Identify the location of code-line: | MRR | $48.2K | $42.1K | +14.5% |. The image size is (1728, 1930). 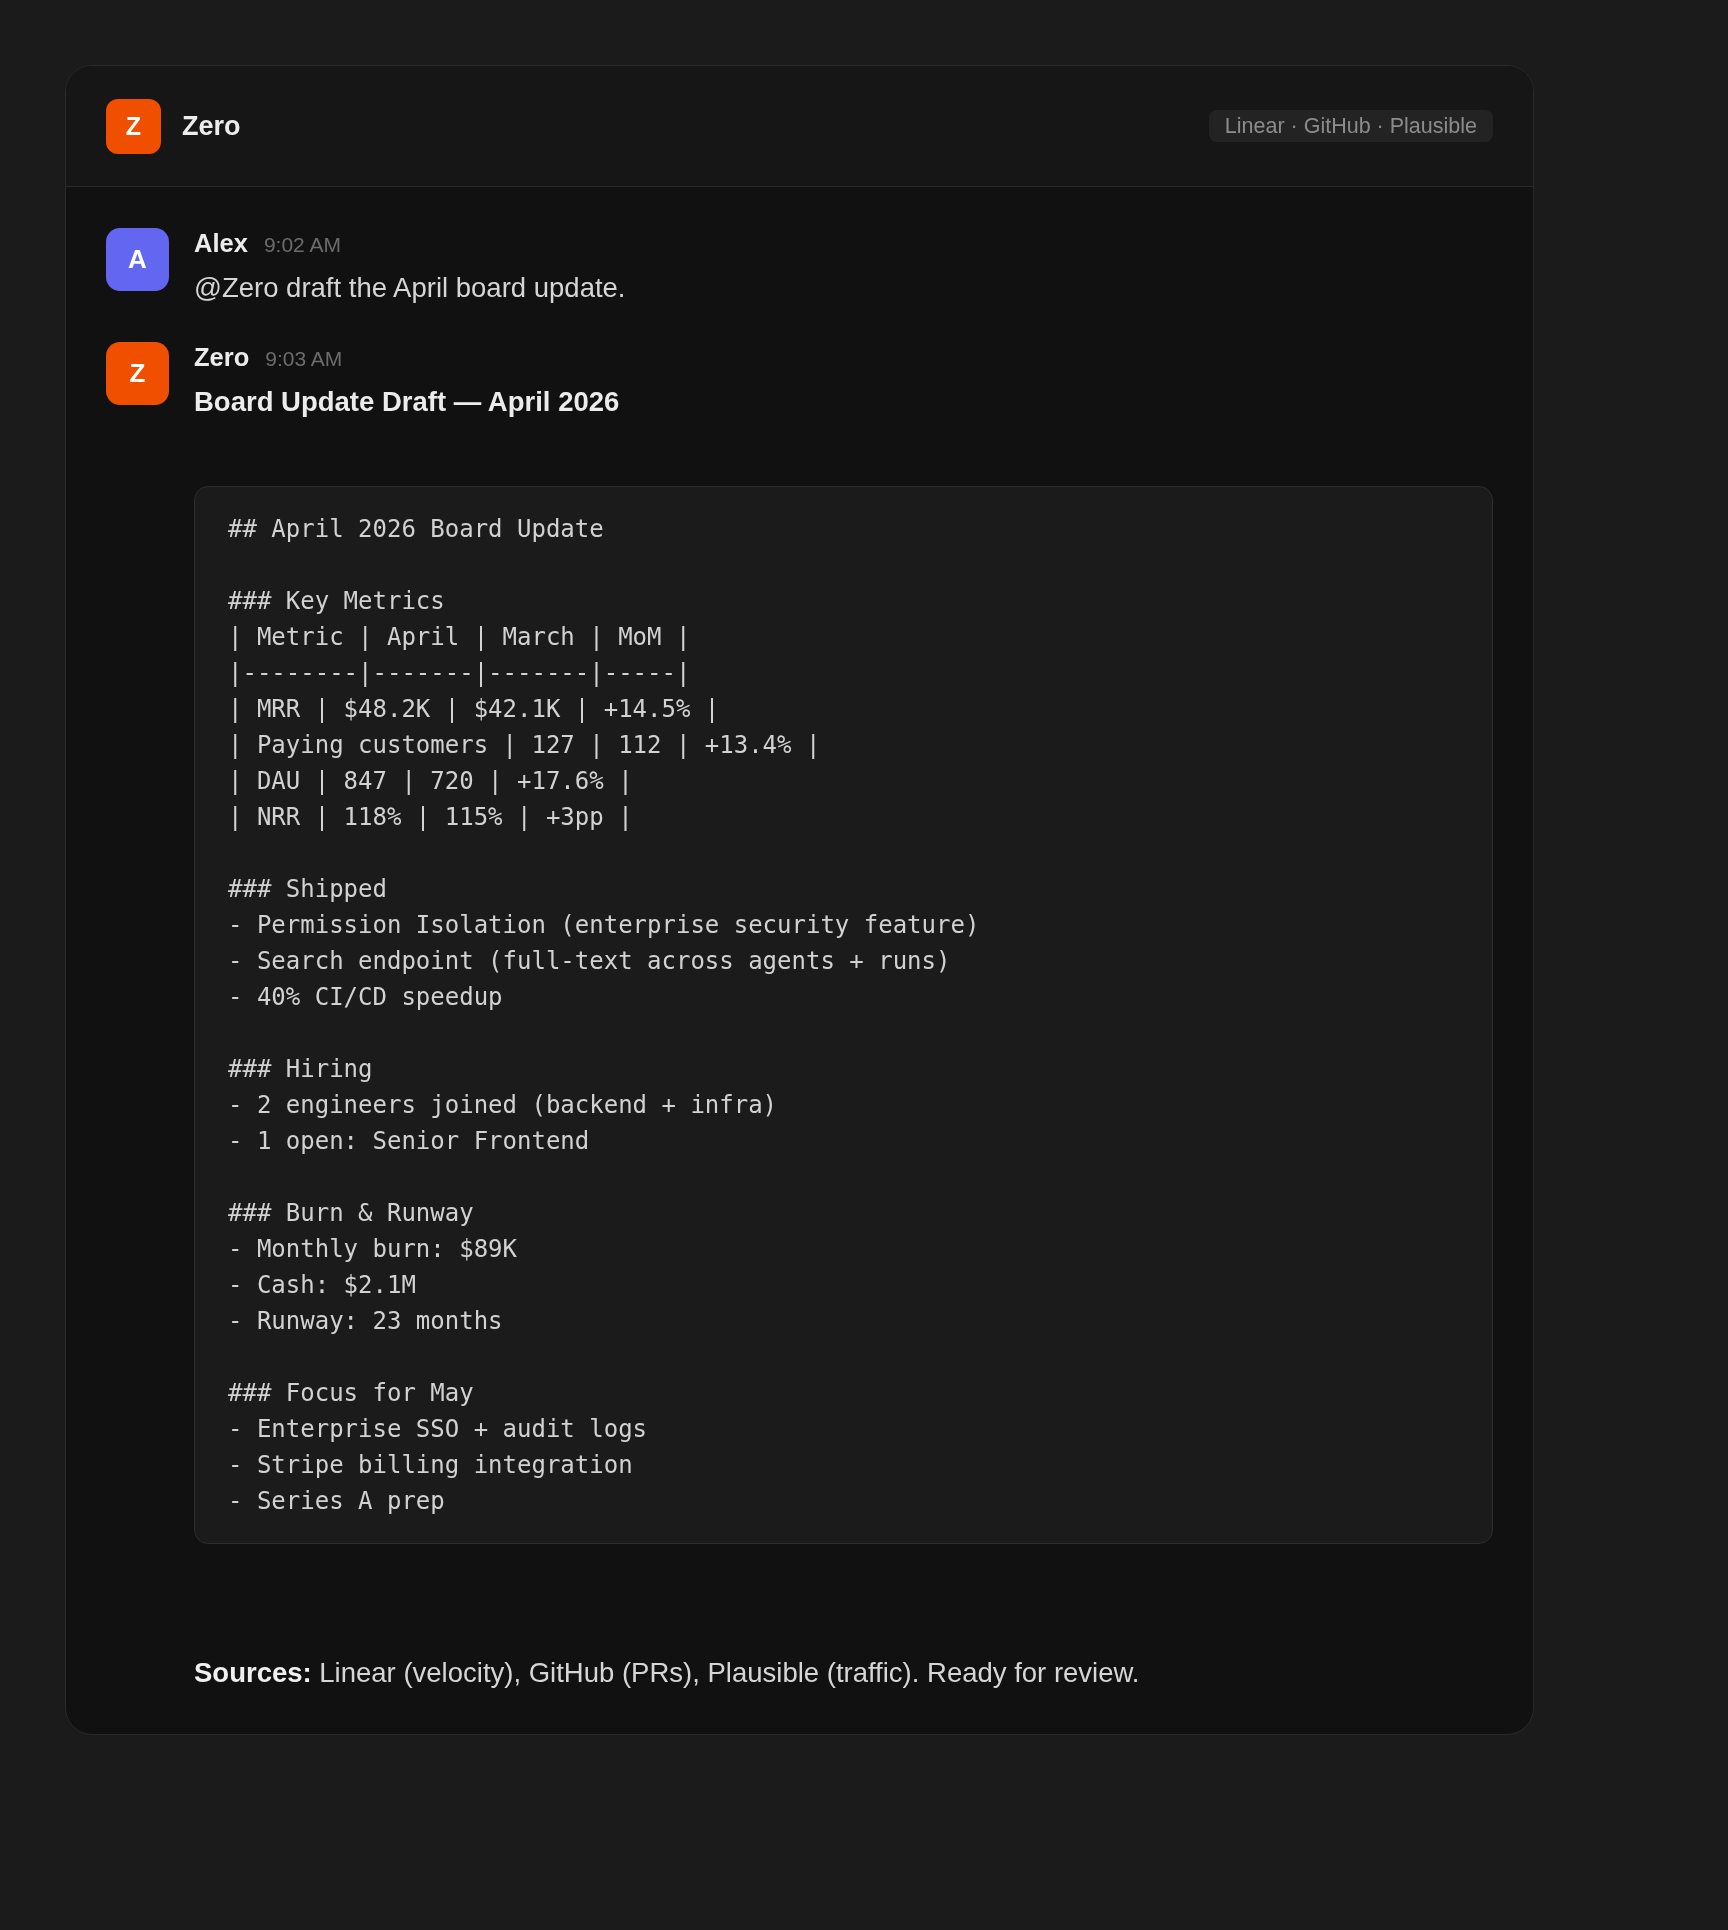
(474, 709).